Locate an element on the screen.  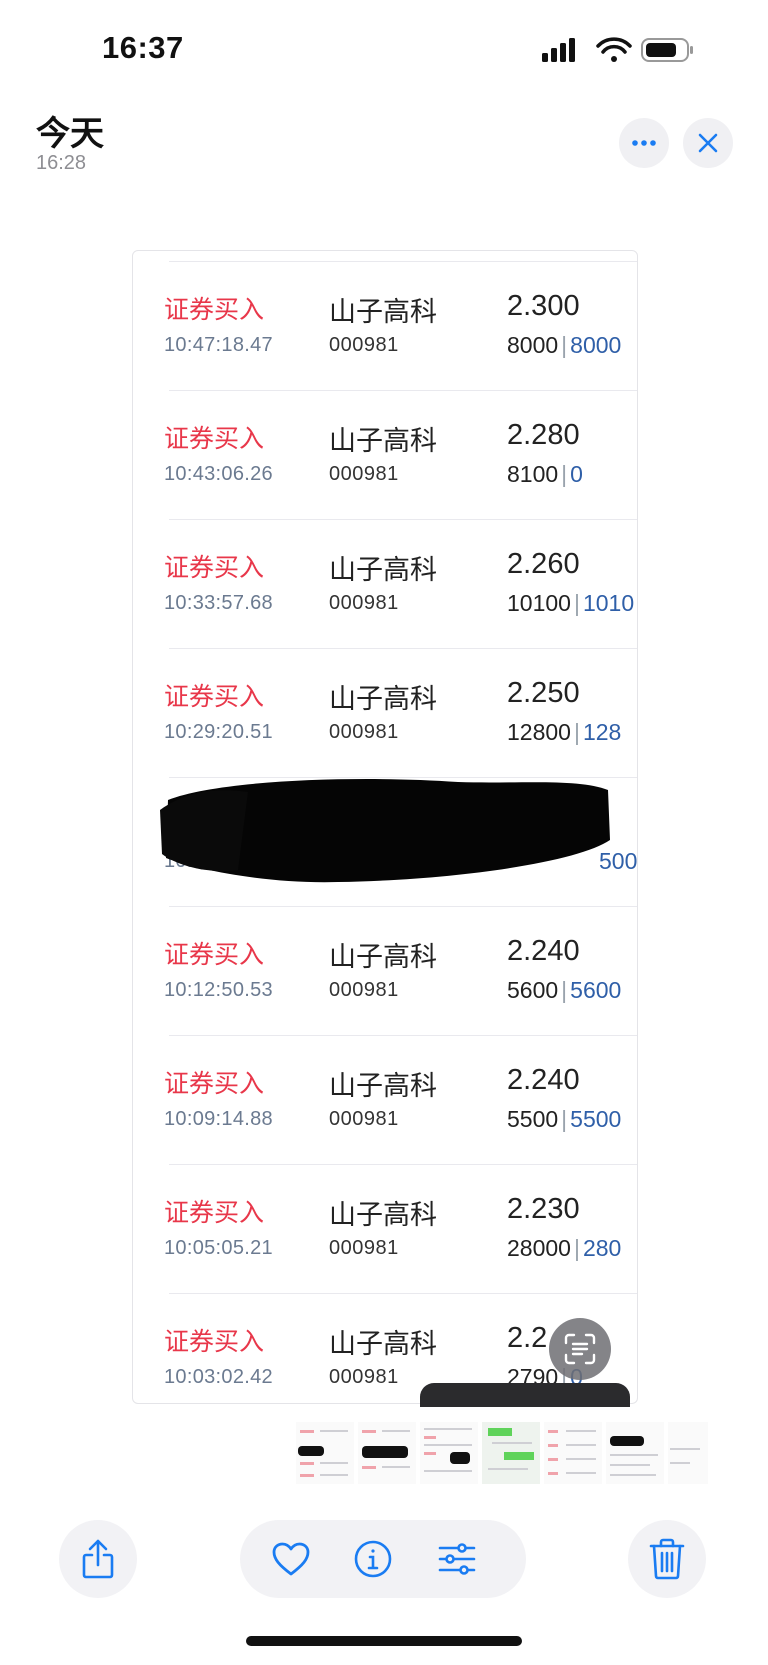
ellipsis-icon is located at coordinates (644, 143).